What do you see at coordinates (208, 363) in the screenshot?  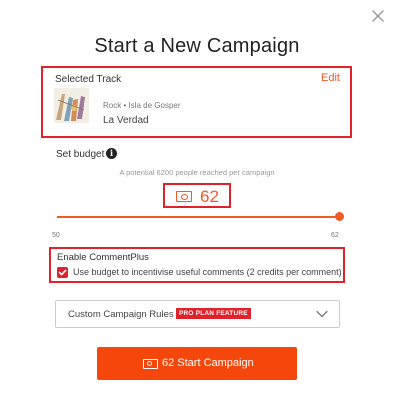 I see `start-campaign-label: 62 Start Campaign` at bounding box center [208, 363].